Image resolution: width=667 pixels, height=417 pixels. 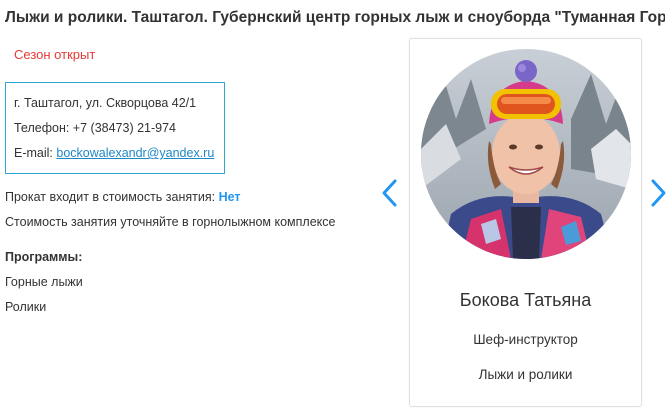 I want to click on email-label: E-mail:, so click(x=35, y=153).